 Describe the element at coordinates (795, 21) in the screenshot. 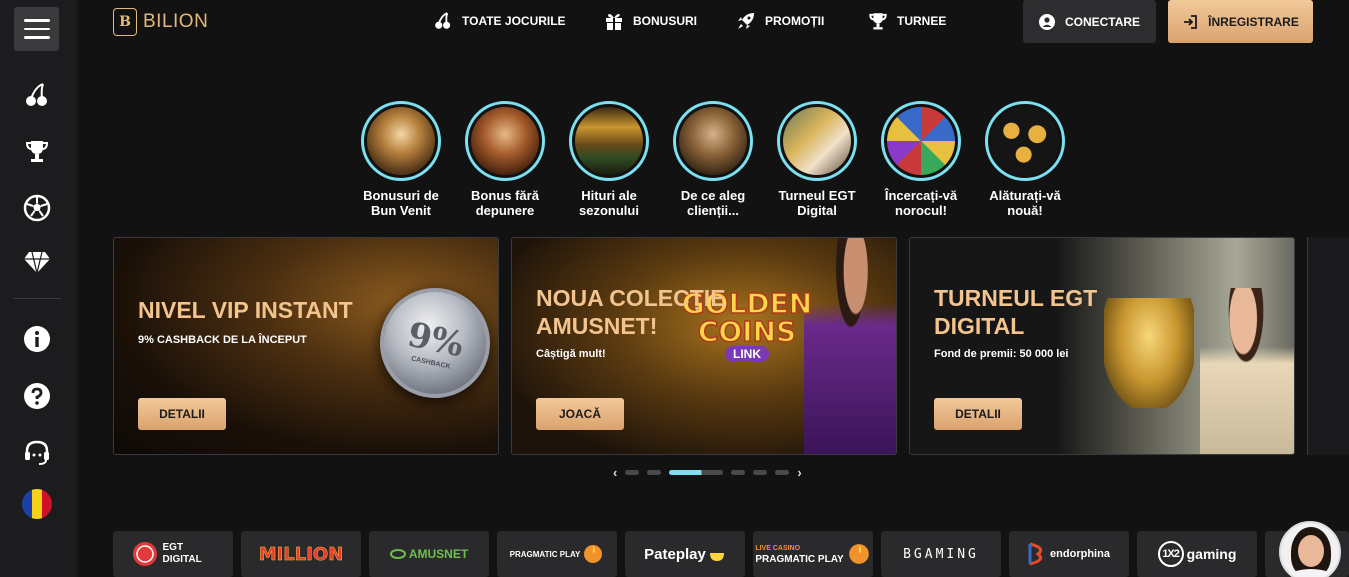

I see `nav-promotions-label: PROMOȚII` at that location.